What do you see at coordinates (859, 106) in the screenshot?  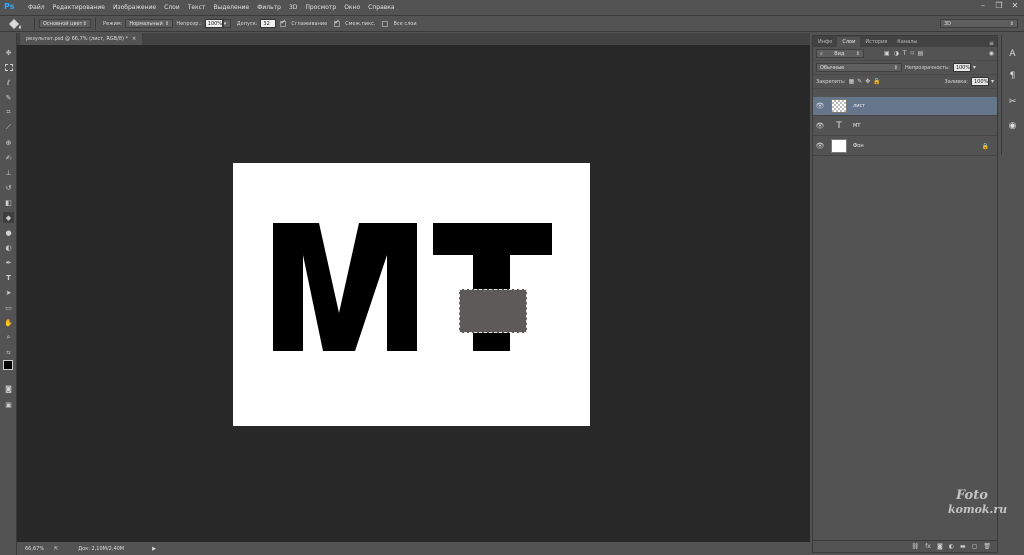 I see `layer-name: лист` at bounding box center [859, 106].